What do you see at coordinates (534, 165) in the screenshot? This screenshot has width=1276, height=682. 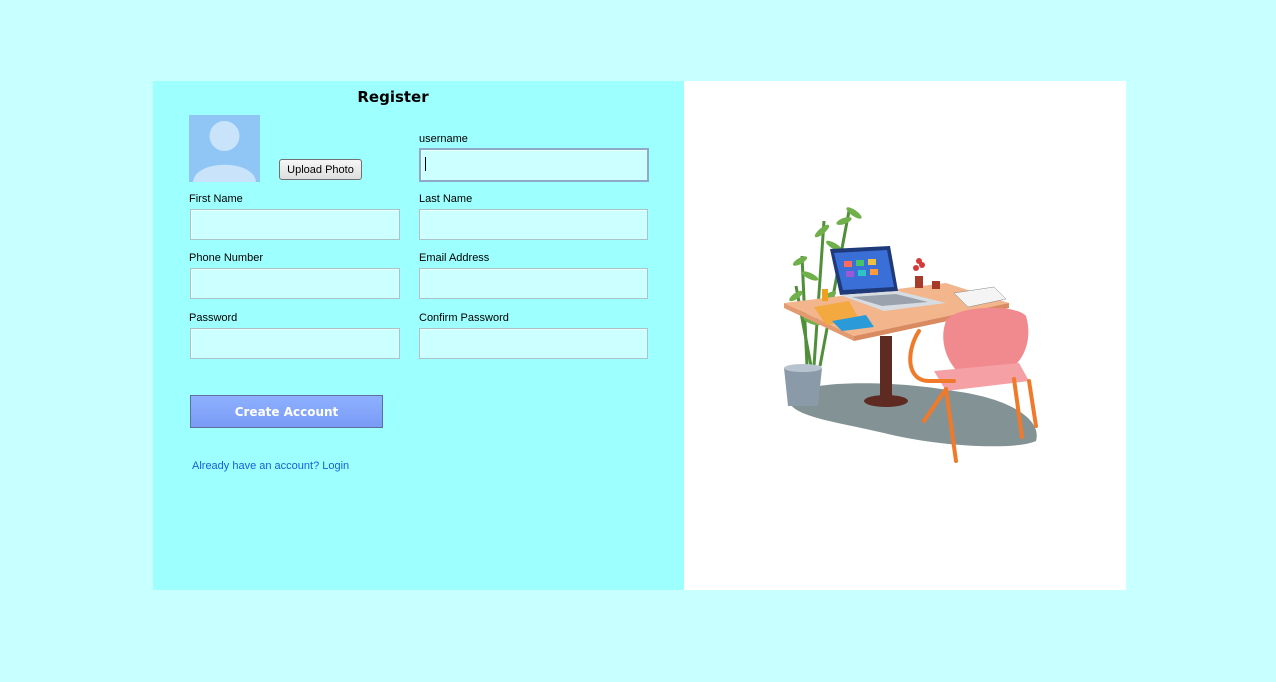 I see `username-input` at bounding box center [534, 165].